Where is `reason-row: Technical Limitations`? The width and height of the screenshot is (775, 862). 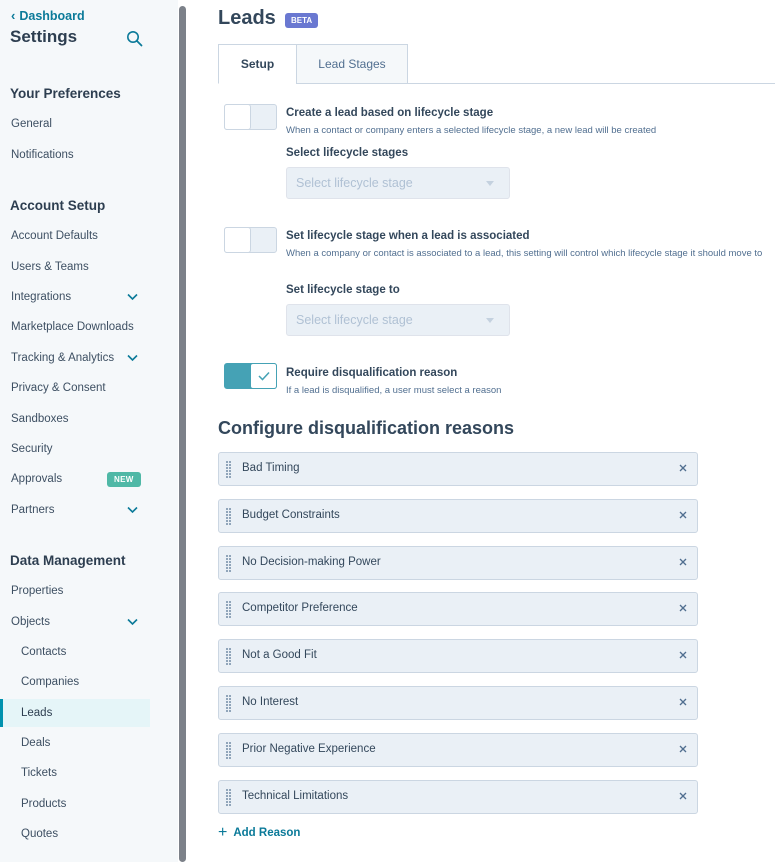
reason-row: Technical Limitations is located at coordinates (458, 797).